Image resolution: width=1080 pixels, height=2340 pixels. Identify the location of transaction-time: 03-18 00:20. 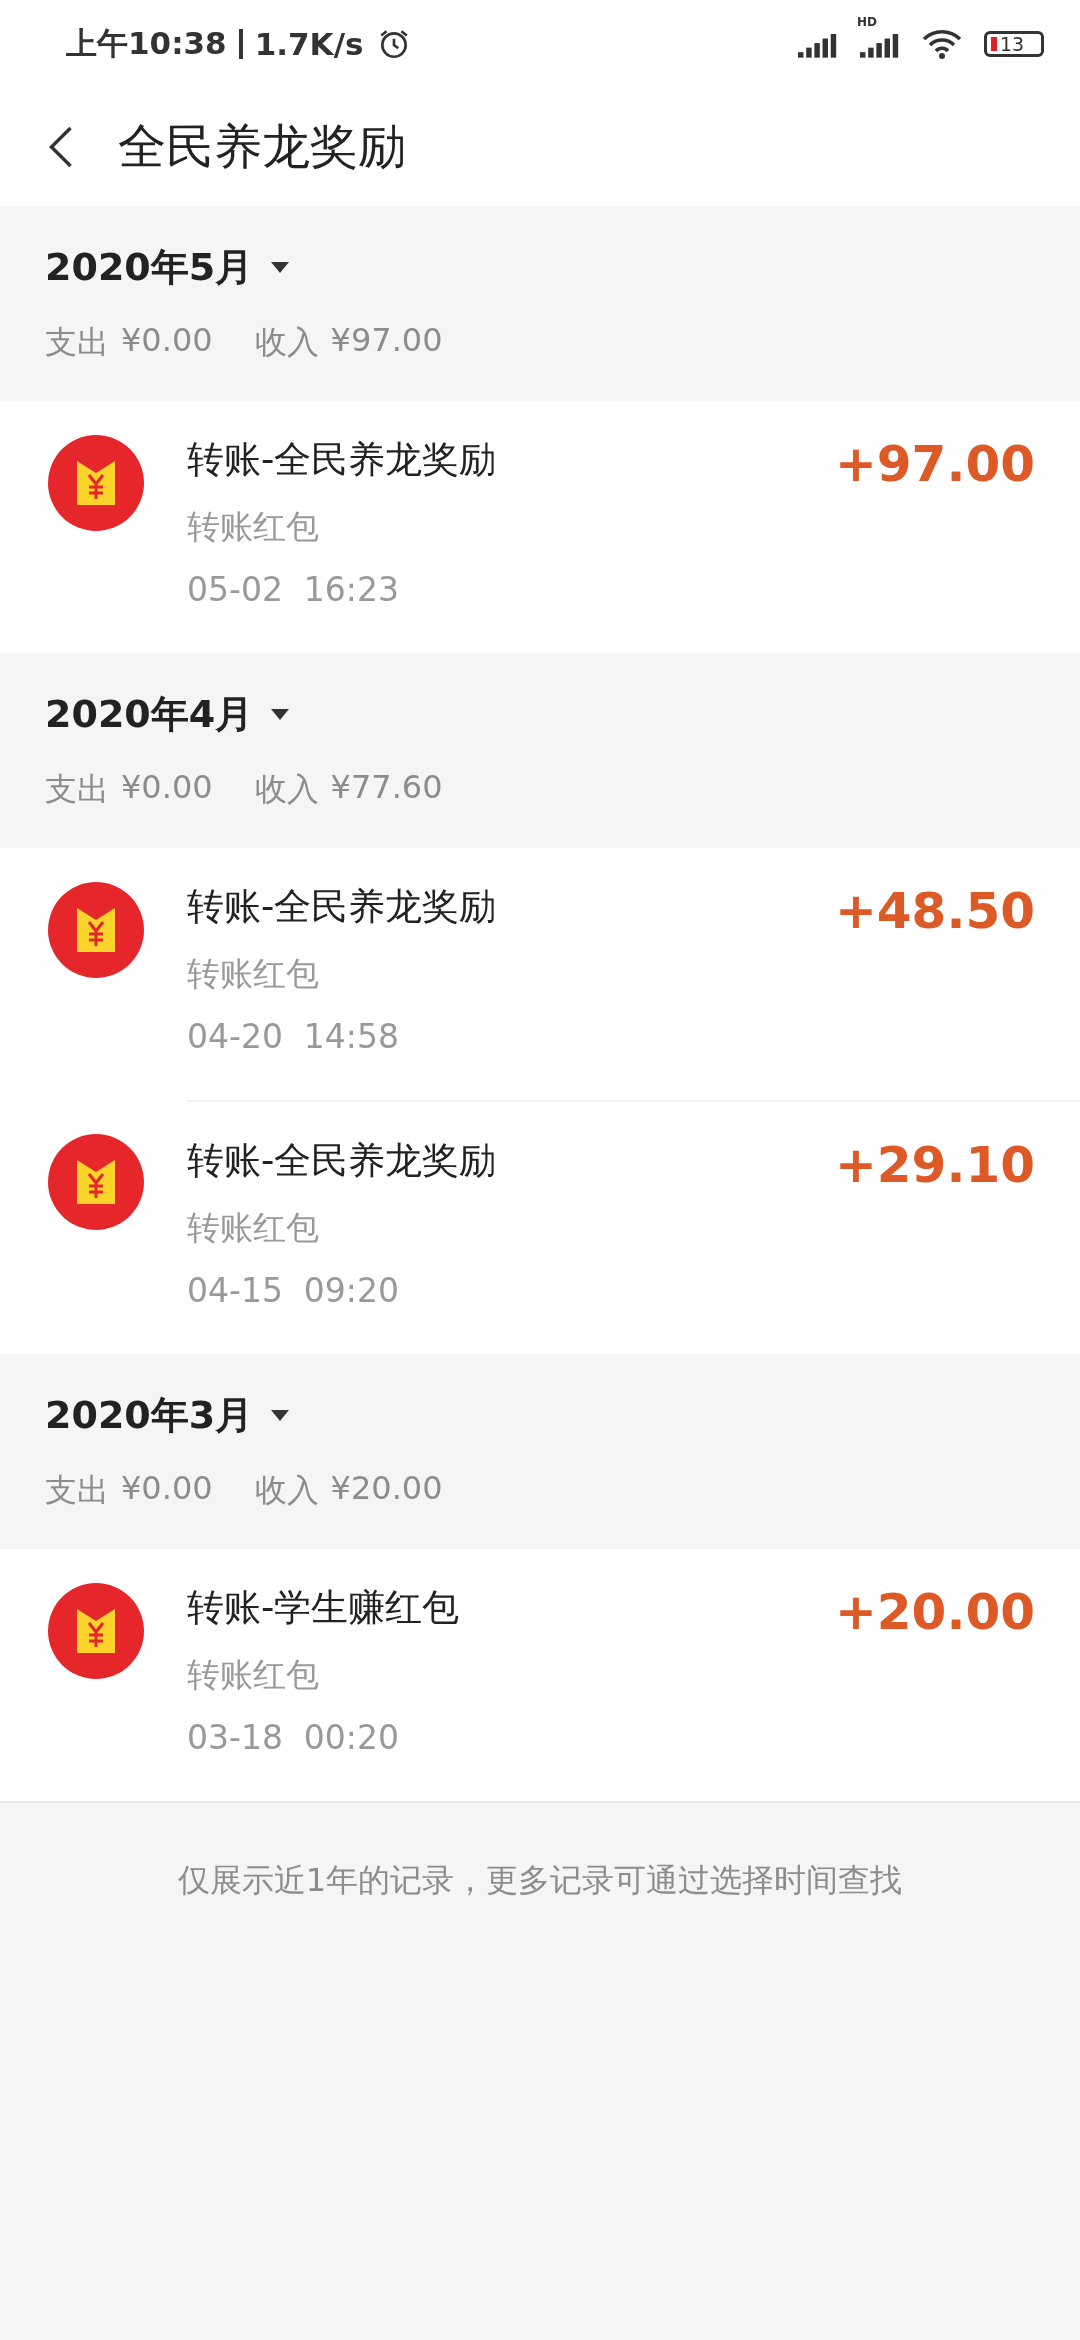
(293, 1737).